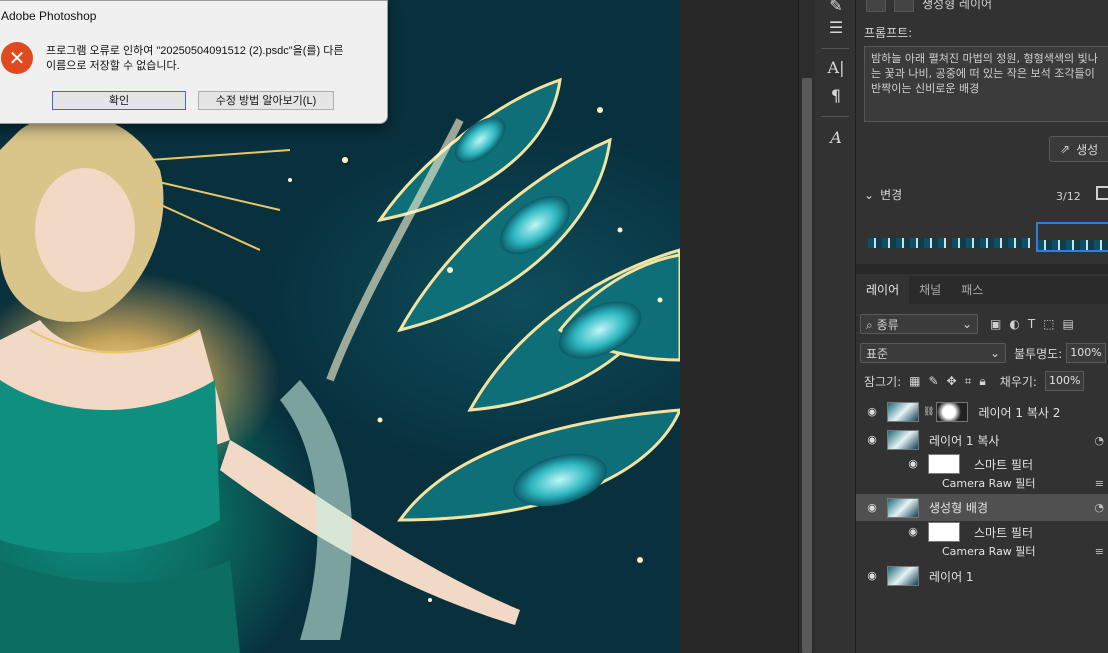 This screenshot has width=1108, height=653. I want to click on shape-filter-icon: ⬚, so click(1048, 324).